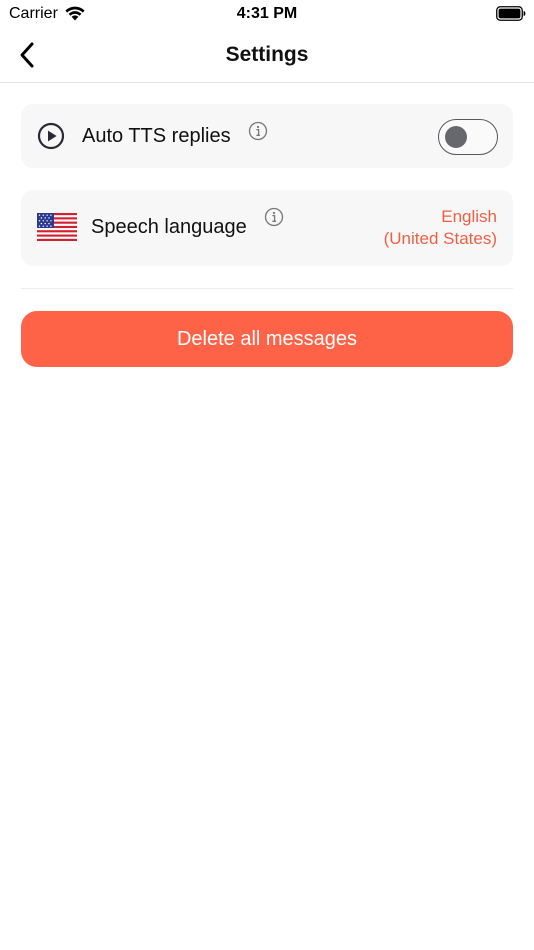  Describe the element at coordinates (456, 137) in the screenshot. I see `toggle-knob` at that location.